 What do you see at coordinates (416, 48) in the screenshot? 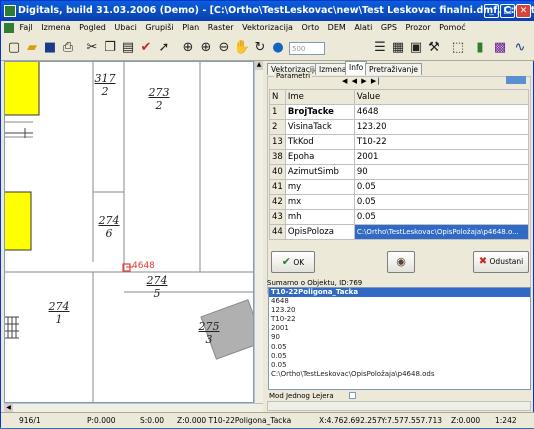
I see `properties-icon: ▣` at bounding box center [416, 48].